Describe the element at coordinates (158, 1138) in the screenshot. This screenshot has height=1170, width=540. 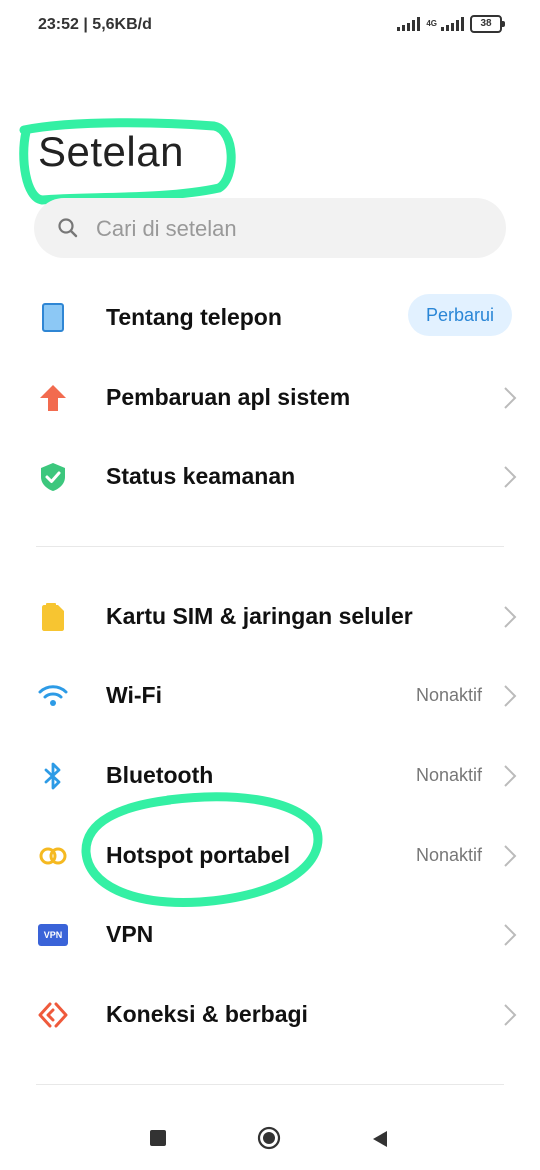
I see `recents-button` at that location.